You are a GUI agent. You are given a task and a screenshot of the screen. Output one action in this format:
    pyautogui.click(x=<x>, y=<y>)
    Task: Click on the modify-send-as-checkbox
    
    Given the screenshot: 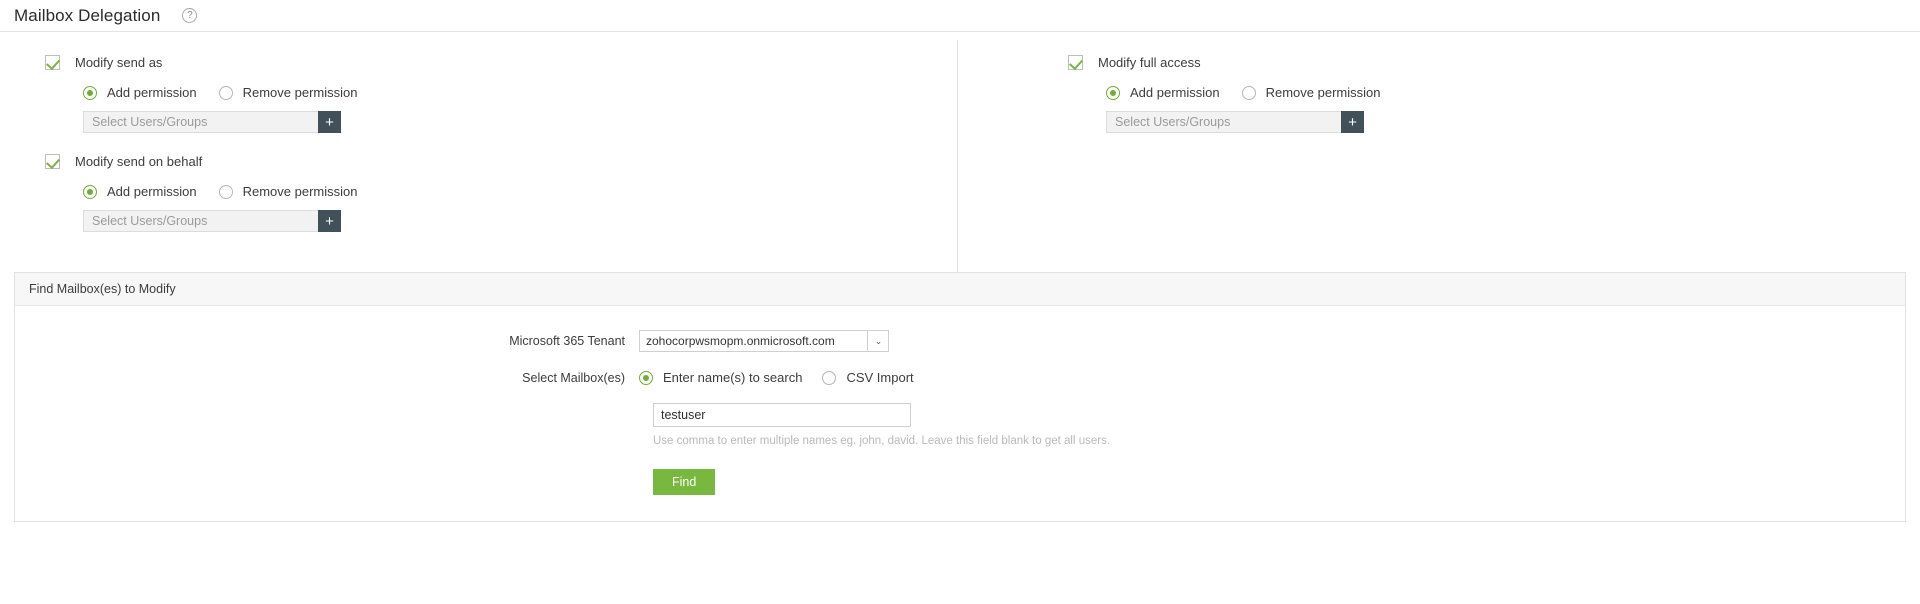 What is the action you would take?
    pyautogui.click(x=52, y=62)
    